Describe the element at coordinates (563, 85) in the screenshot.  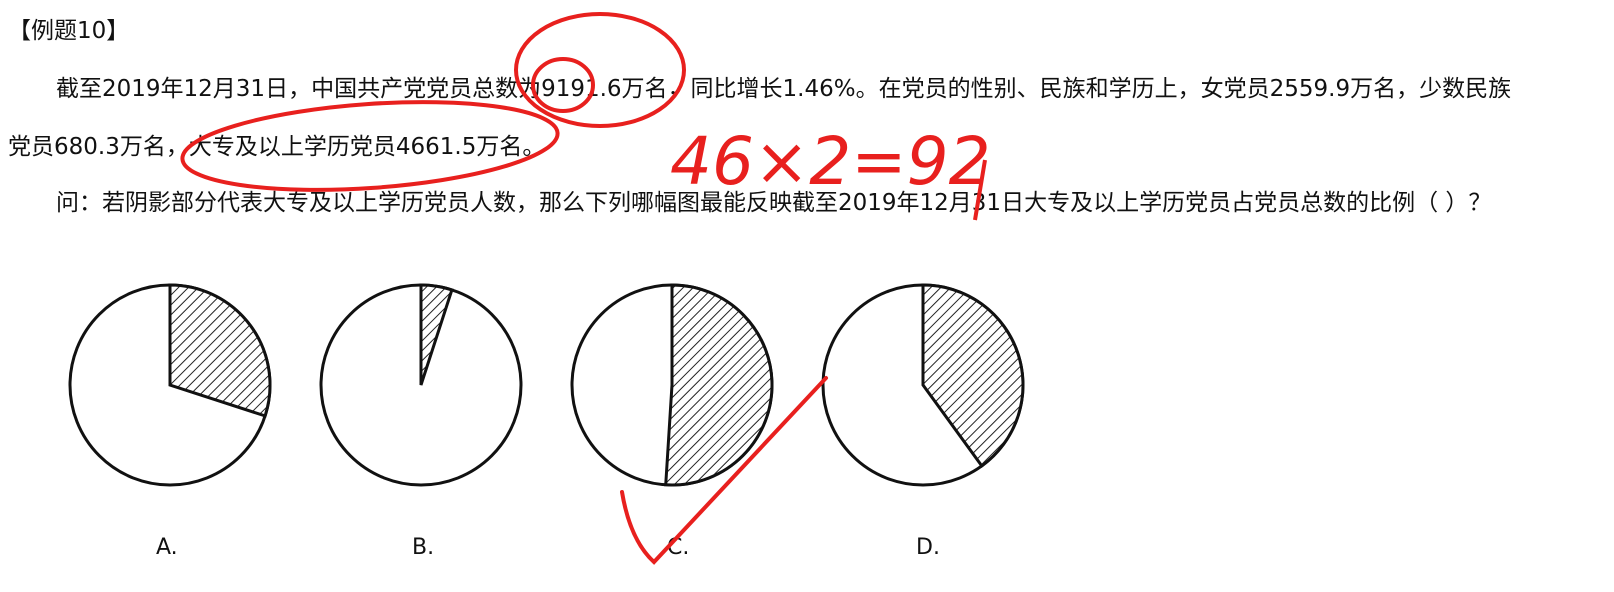
I see `circle-annotation-inner` at that location.